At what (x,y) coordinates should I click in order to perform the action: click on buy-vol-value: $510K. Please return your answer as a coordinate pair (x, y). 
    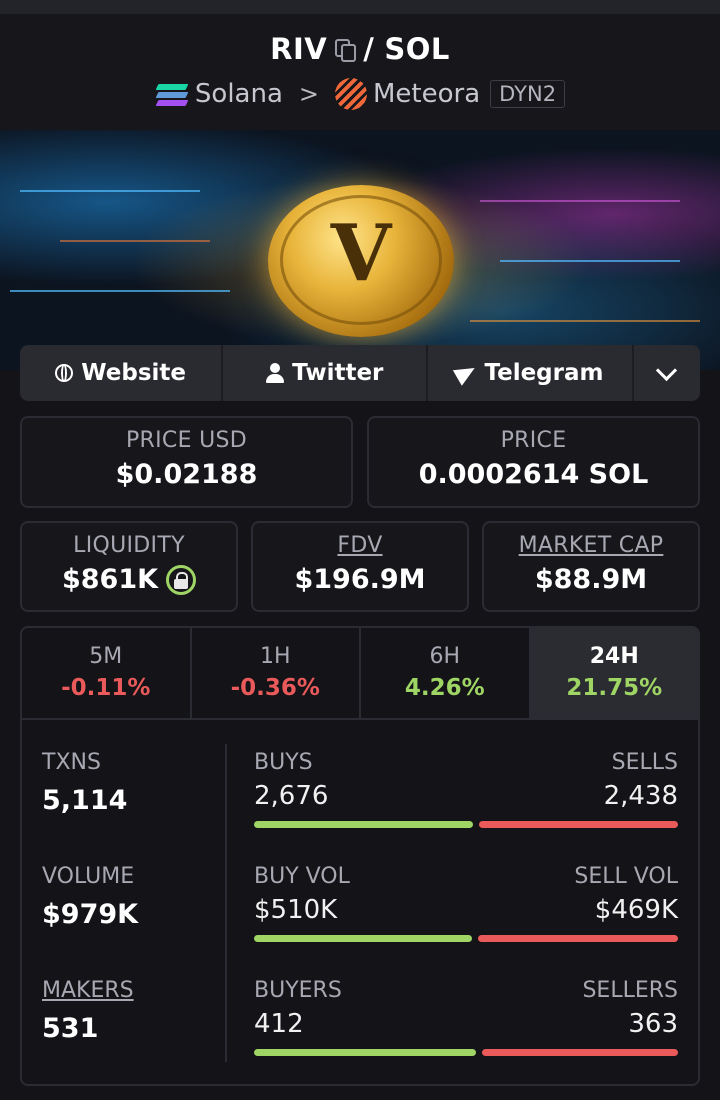
    Looking at the image, I should click on (296, 910).